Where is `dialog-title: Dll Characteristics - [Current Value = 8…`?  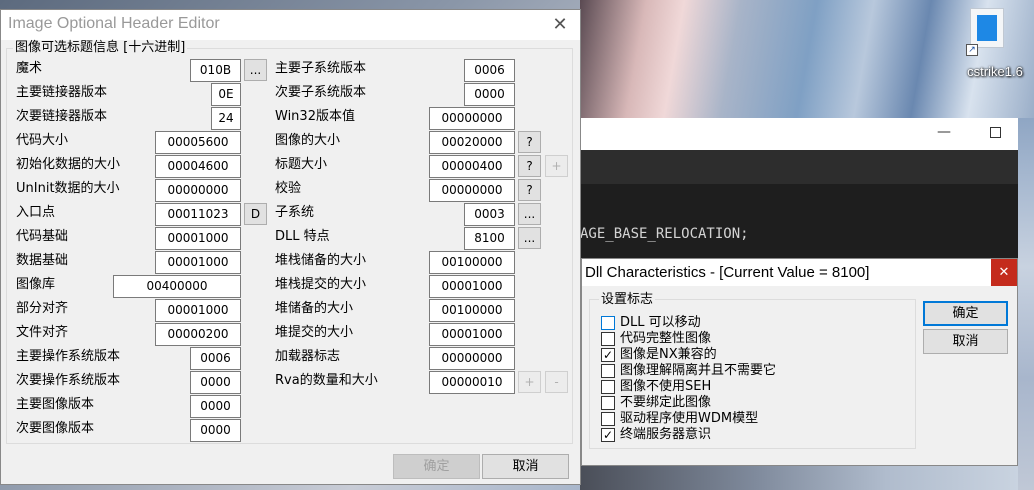
dialog-title: Dll Characteristics - [Current Value = 8… is located at coordinates (727, 272).